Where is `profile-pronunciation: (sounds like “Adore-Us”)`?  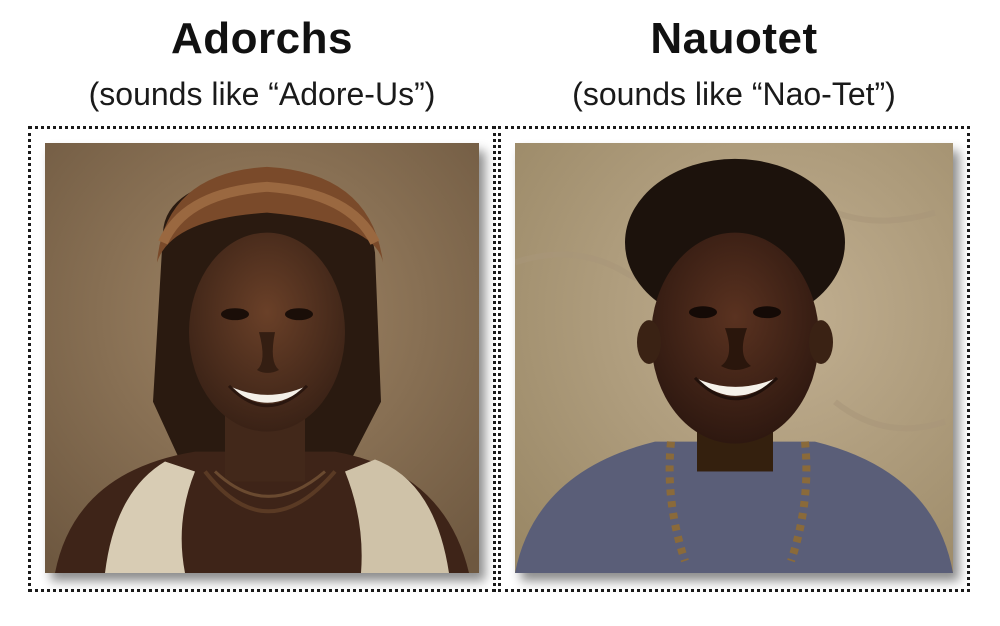
profile-pronunciation: (sounds like “Adore-Us”) is located at coordinates (262, 94).